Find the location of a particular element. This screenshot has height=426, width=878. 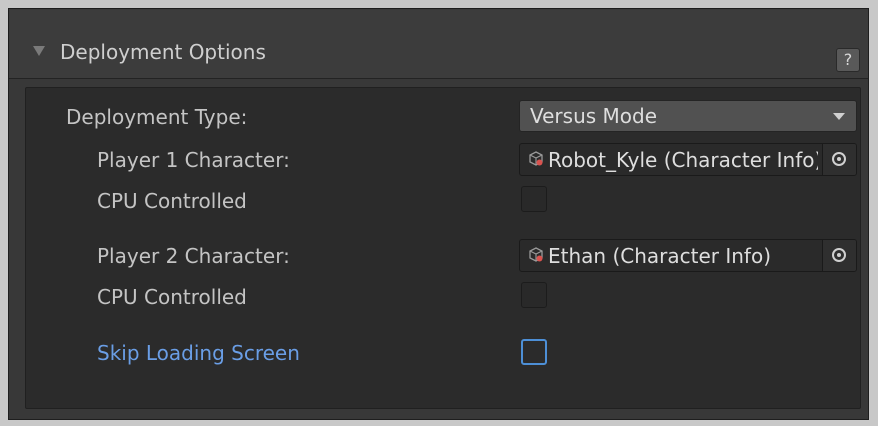

player1-cpu-label: CPU Controlled is located at coordinates (172, 201).